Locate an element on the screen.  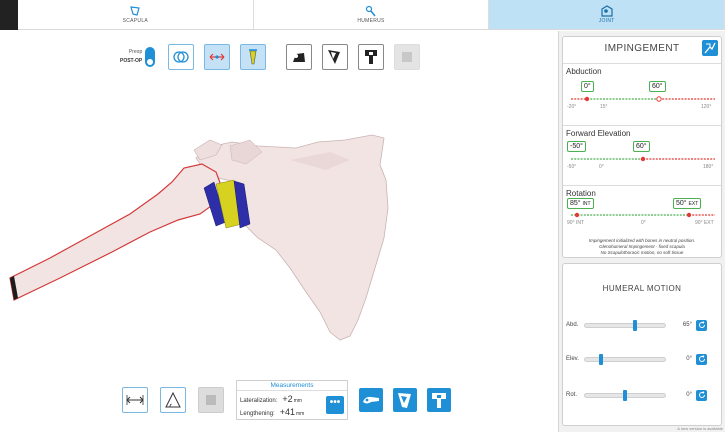
lengthening-value: +41 is located at coordinates (287, 412).